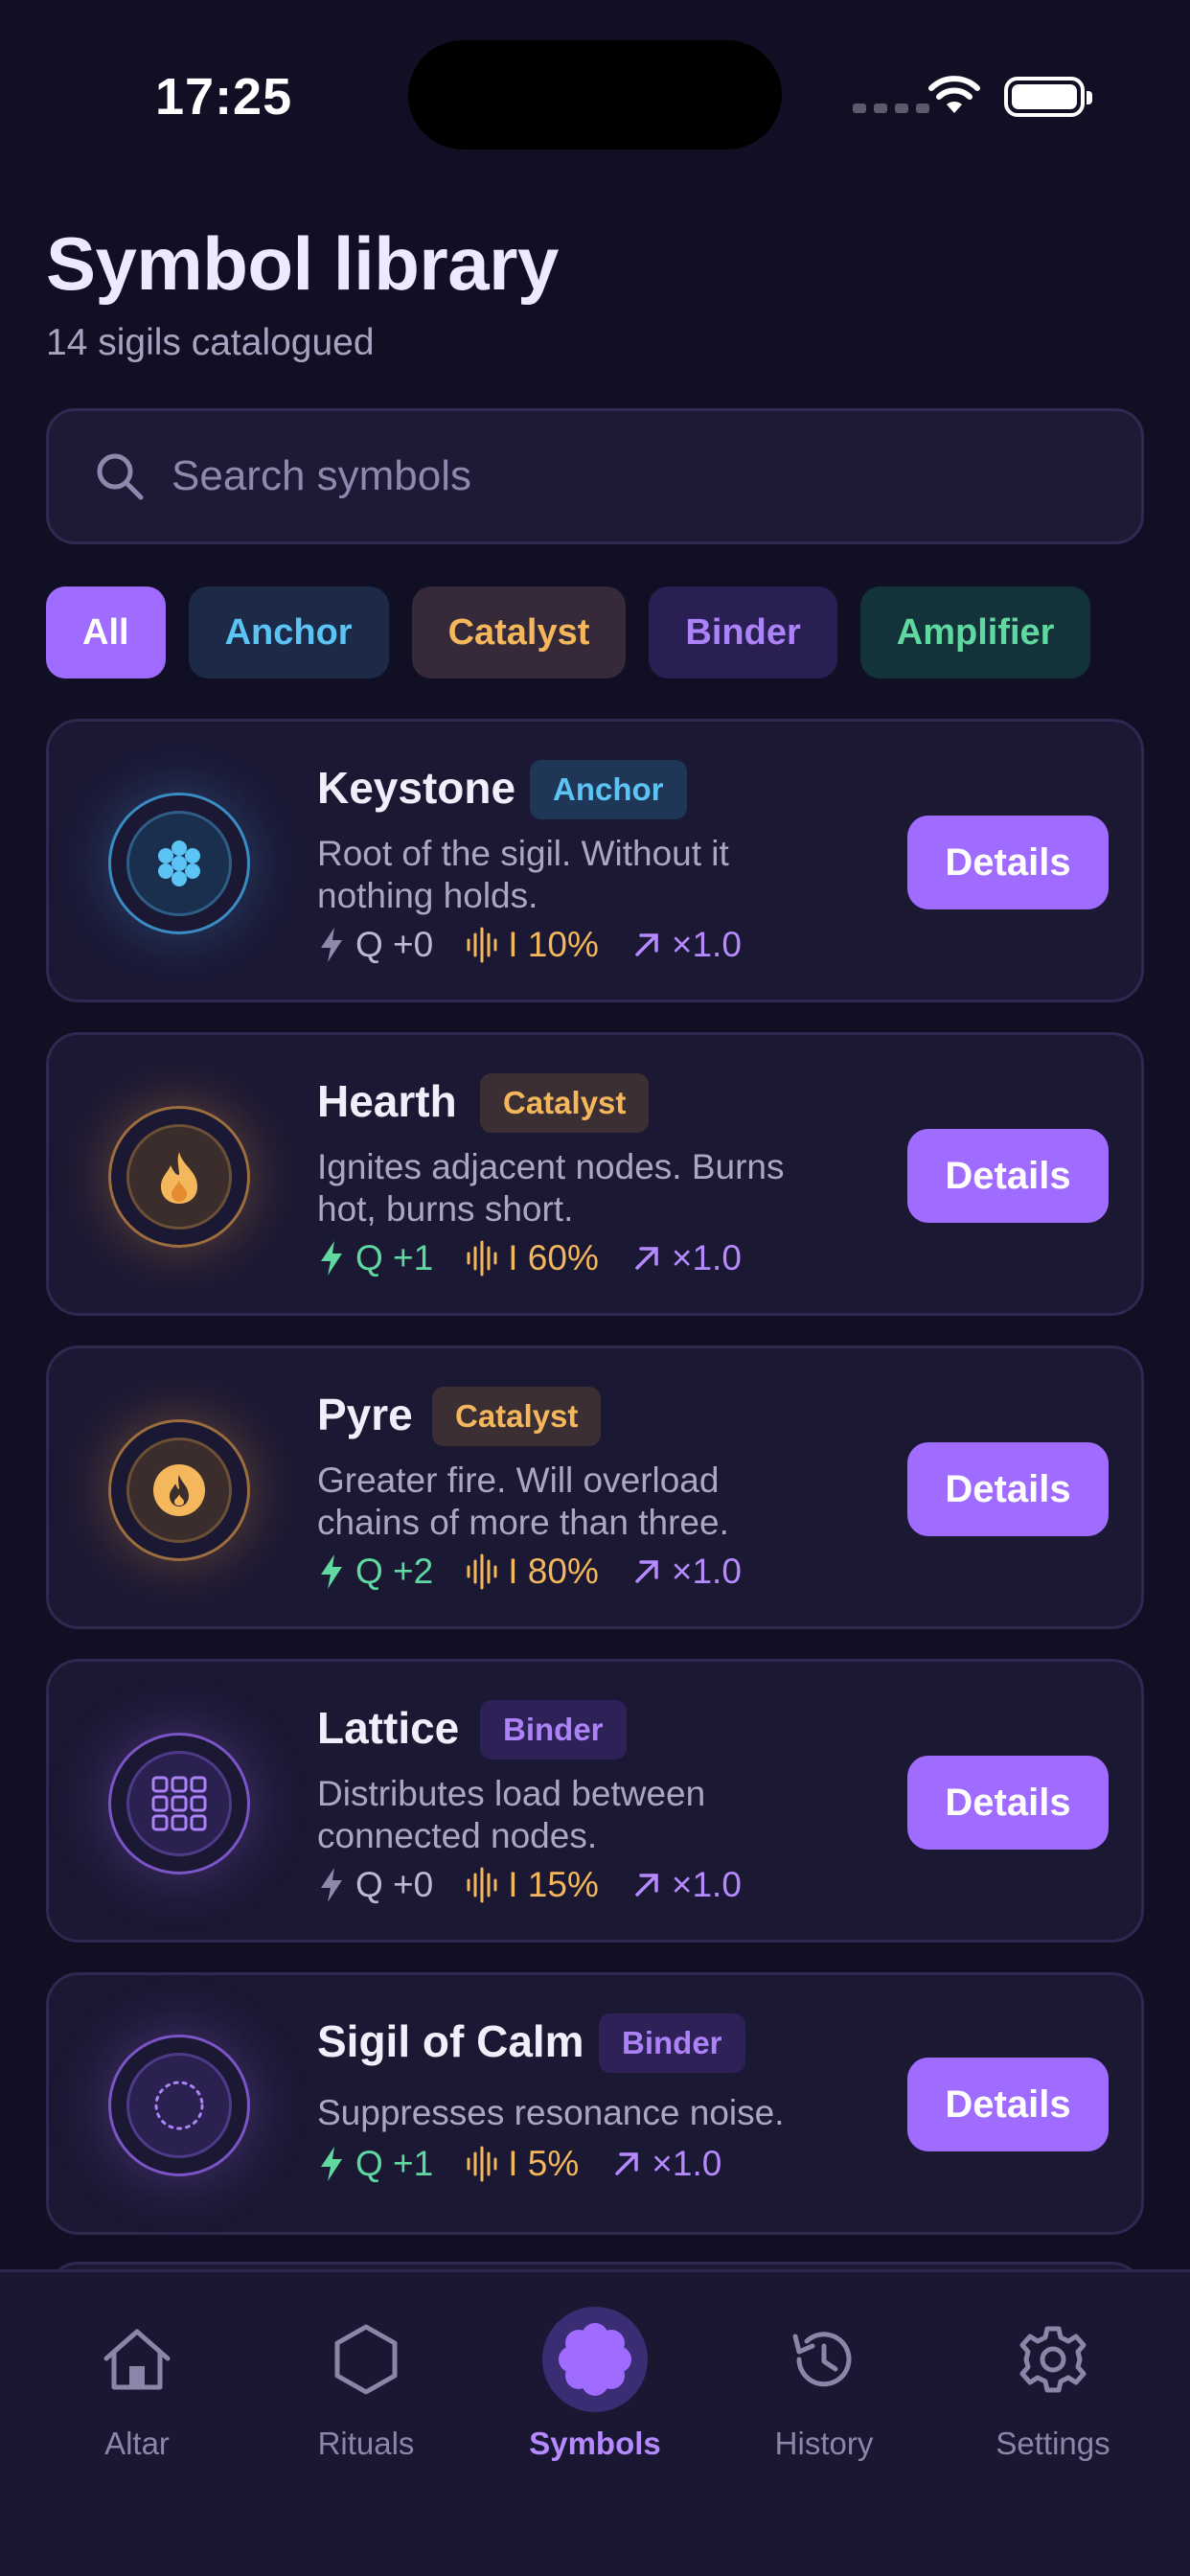  I want to click on search-bar, so click(595, 476).